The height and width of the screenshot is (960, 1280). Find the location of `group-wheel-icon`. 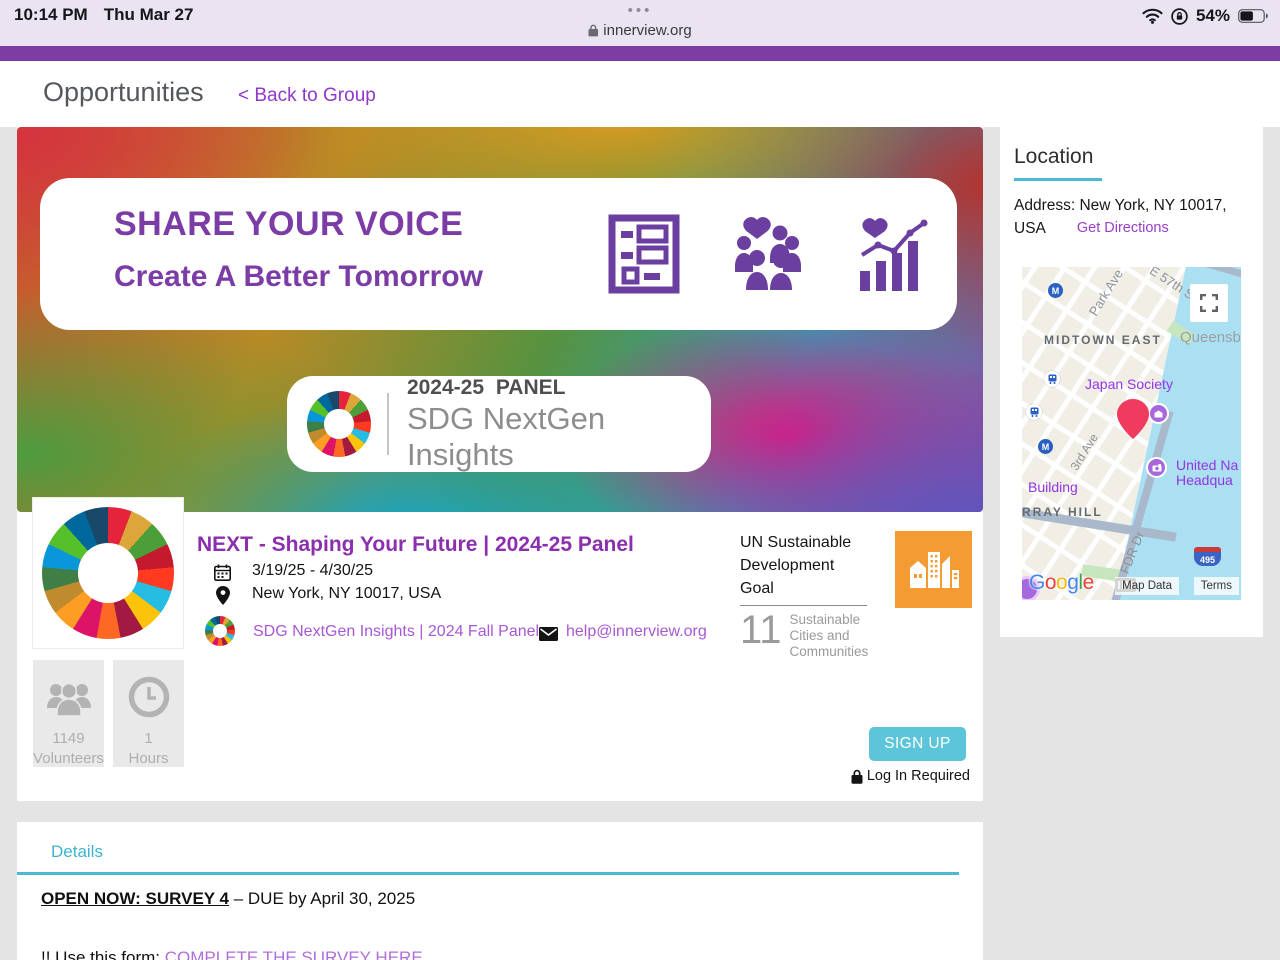

group-wheel-icon is located at coordinates (220, 631).